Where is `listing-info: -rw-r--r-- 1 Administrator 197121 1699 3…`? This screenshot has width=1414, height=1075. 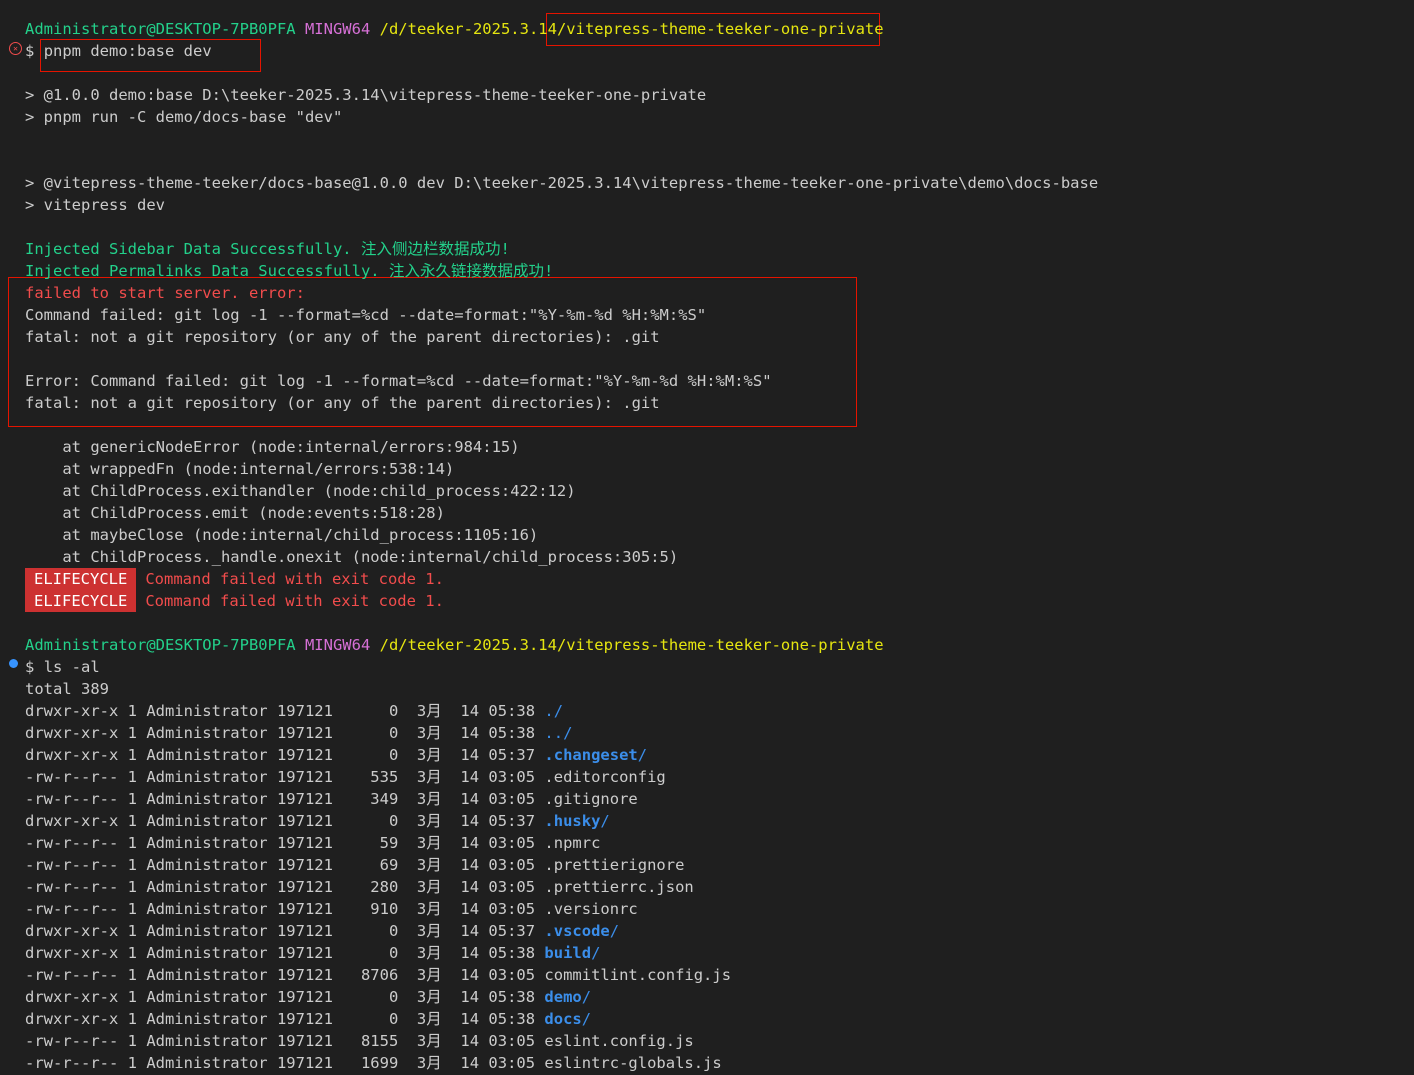
listing-info: -rw-r--r-- 1 Administrator 197121 1699 3… is located at coordinates (285, 1063).